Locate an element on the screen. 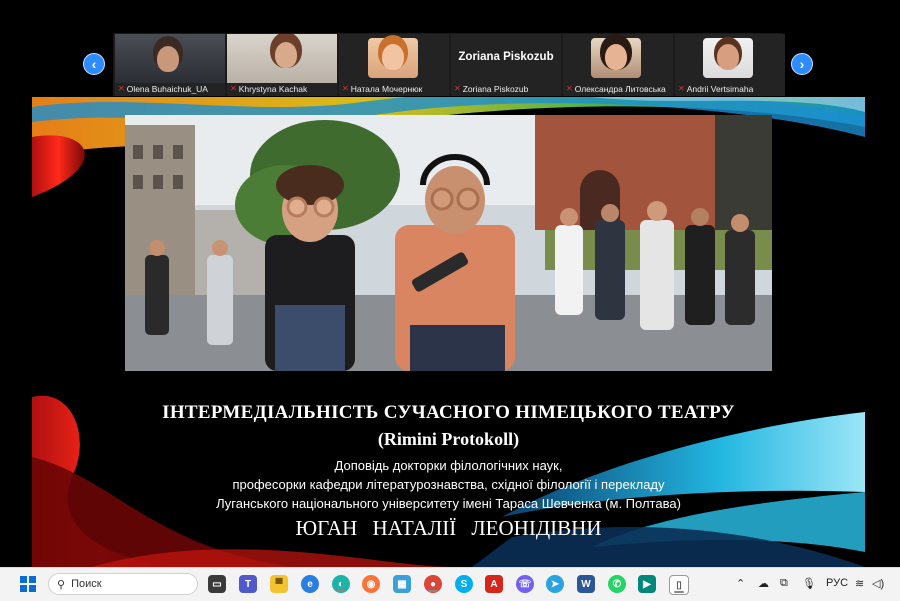  viber-icon: ☏ is located at coordinates (525, 584).